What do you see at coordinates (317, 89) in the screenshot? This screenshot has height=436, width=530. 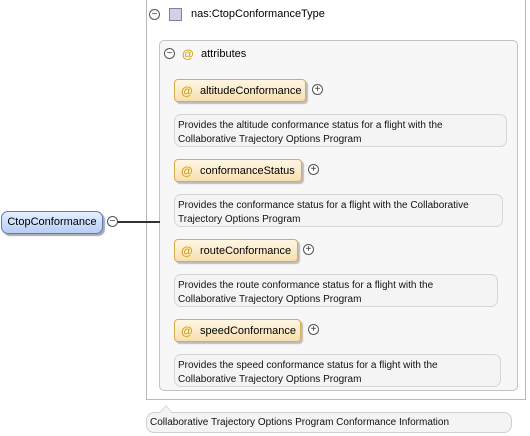 I see `expand-altitude-conformance-button: +` at bounding box center [317, 89].